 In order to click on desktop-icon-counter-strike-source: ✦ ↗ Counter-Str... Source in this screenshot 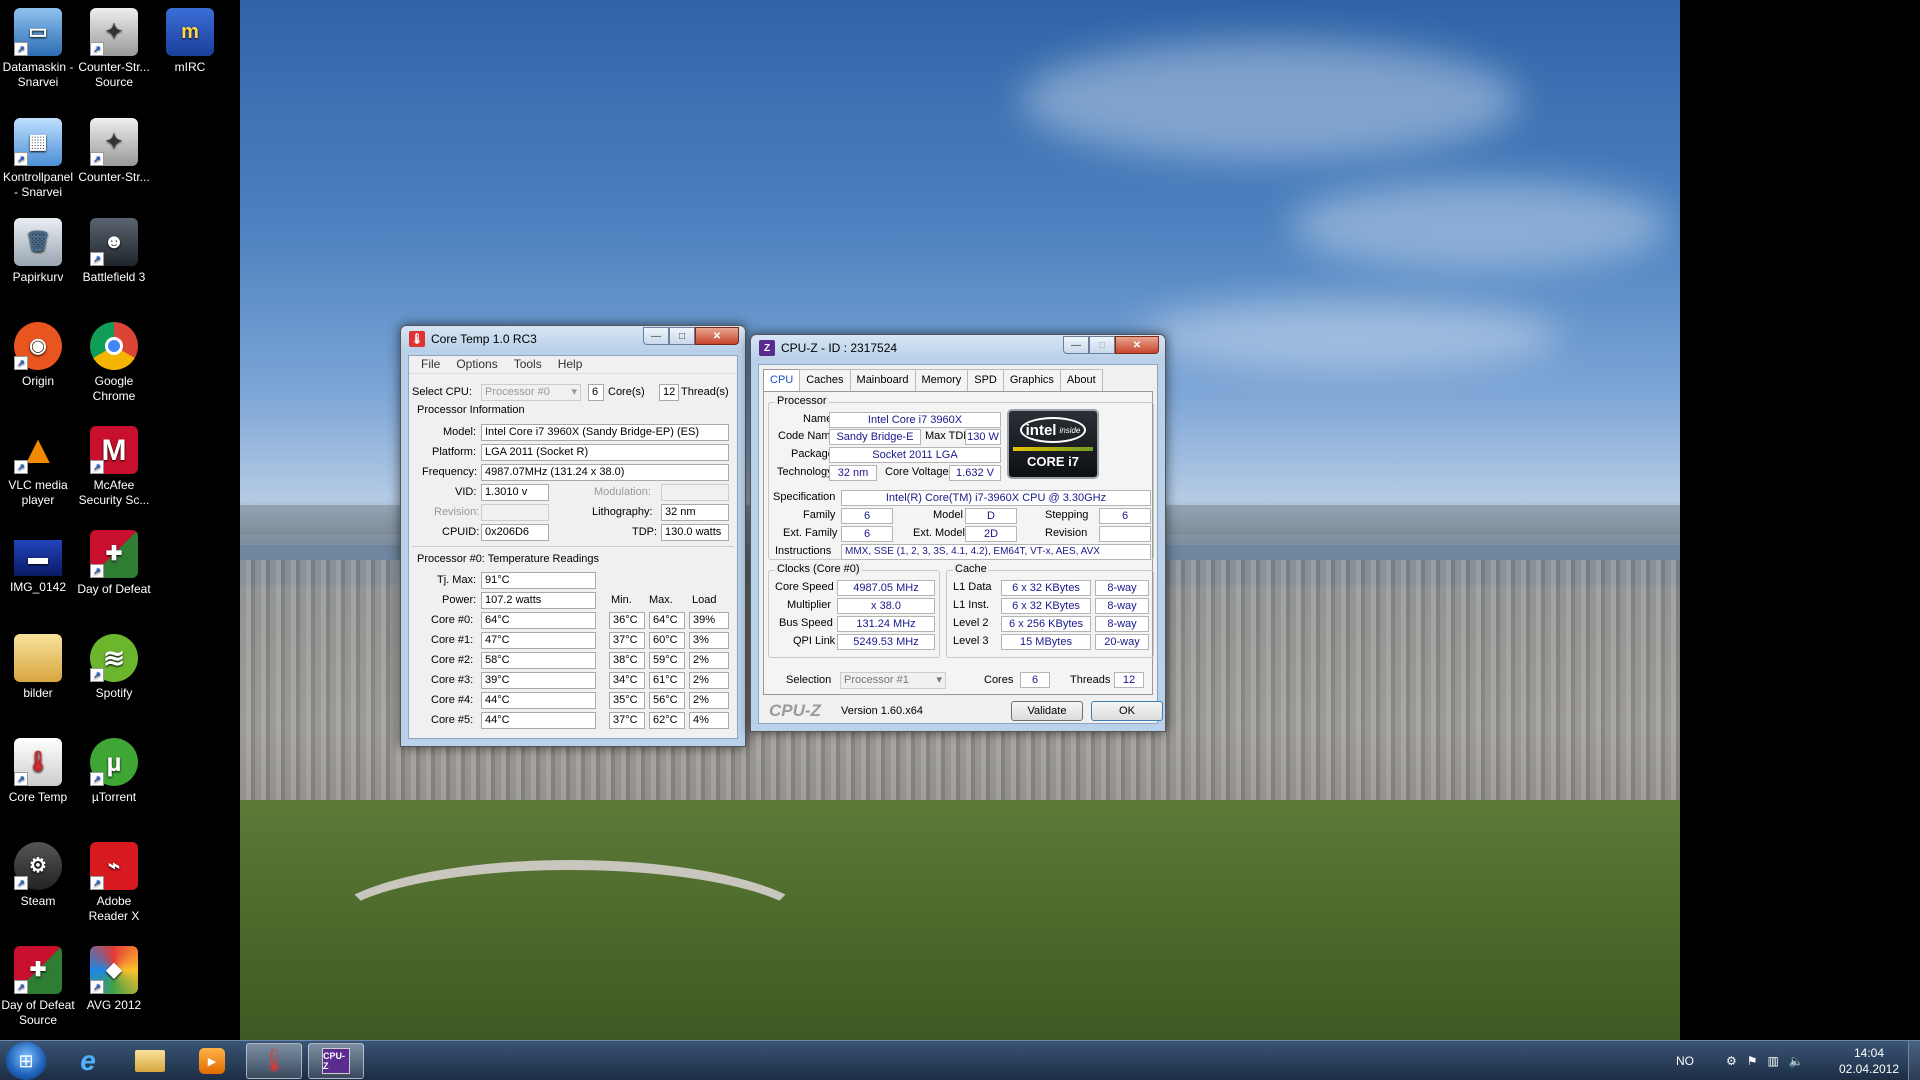, I will do `click(114, 47)`.